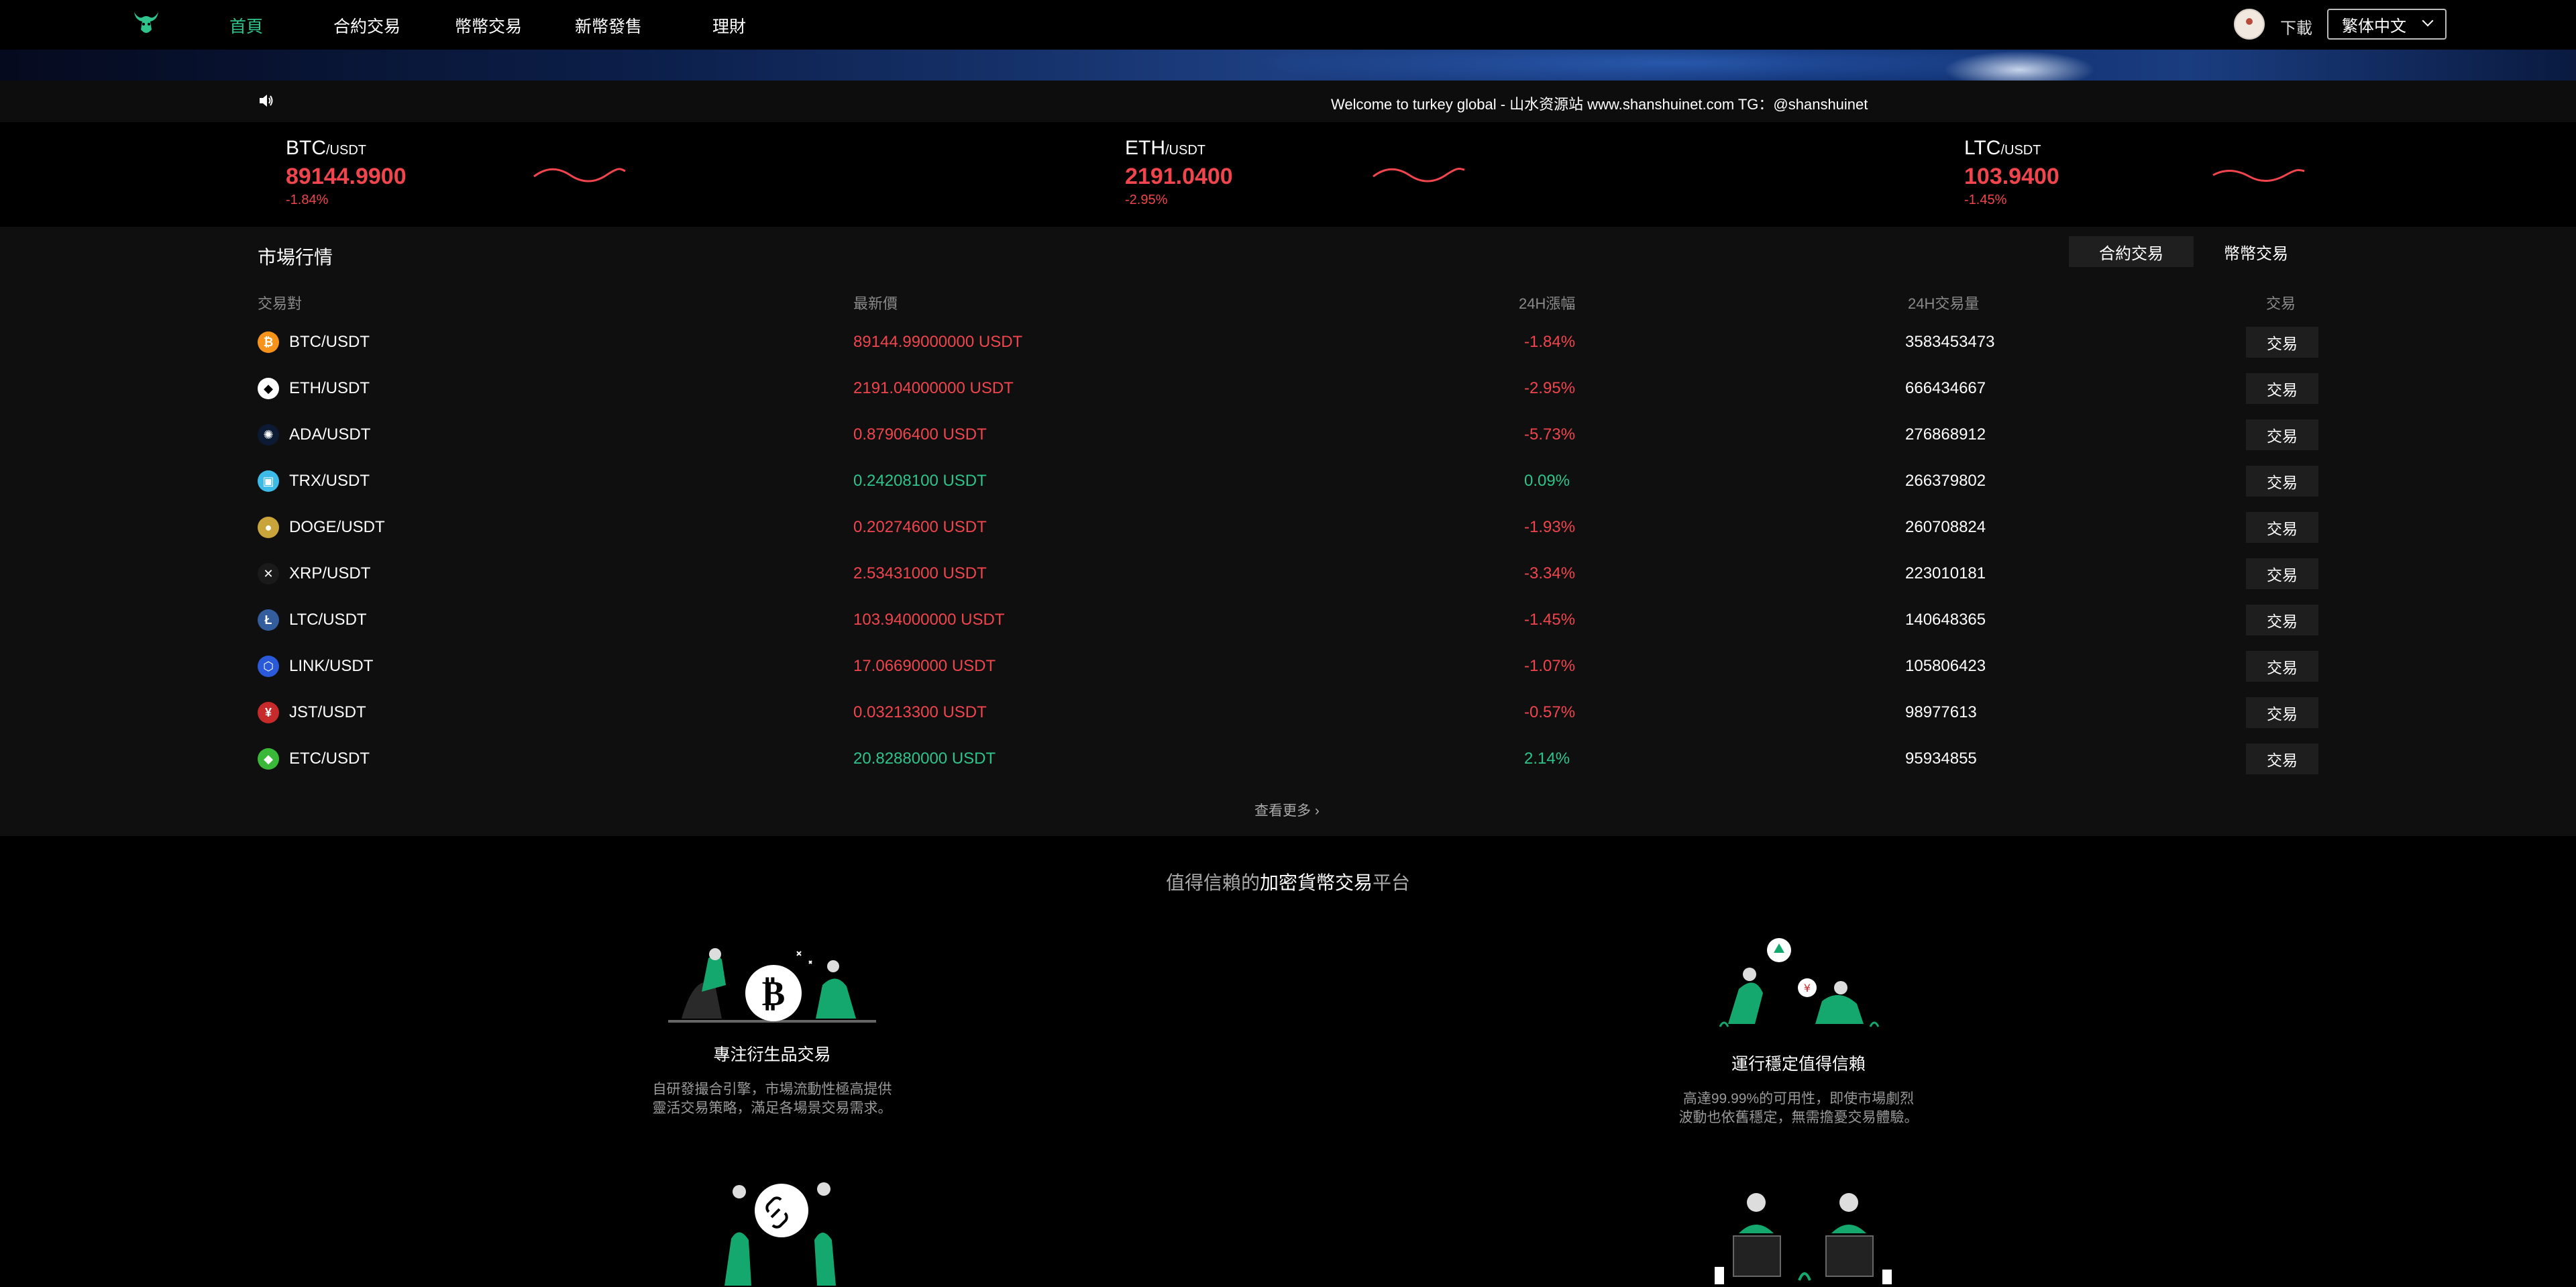 The image size is (2576, 1287). I want to click on volume-24h: 3583453473, so click(1950, 342).